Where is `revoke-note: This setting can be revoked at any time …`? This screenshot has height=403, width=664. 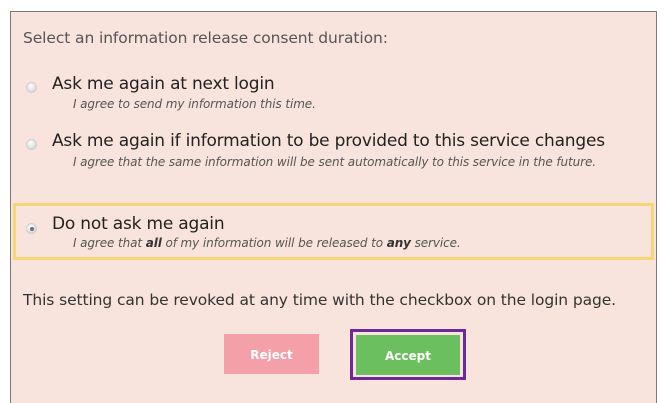 revoke-note: This setting can be revoked at any time … is located at coordinates (319, 300).